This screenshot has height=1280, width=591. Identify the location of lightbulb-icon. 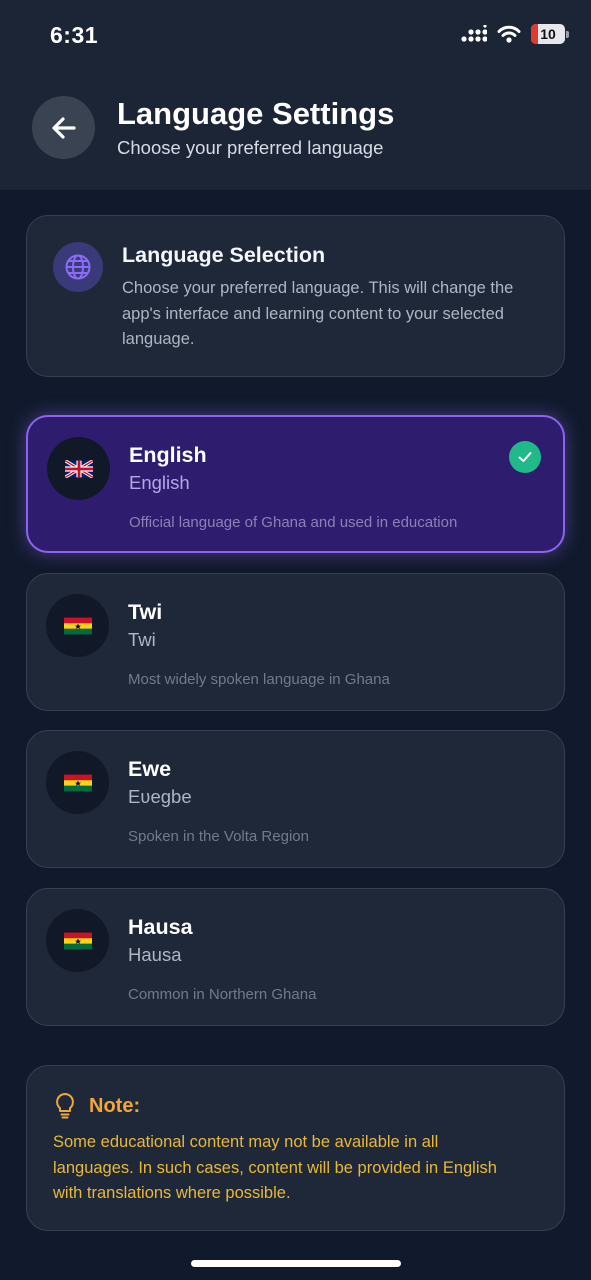
(65, 1106).